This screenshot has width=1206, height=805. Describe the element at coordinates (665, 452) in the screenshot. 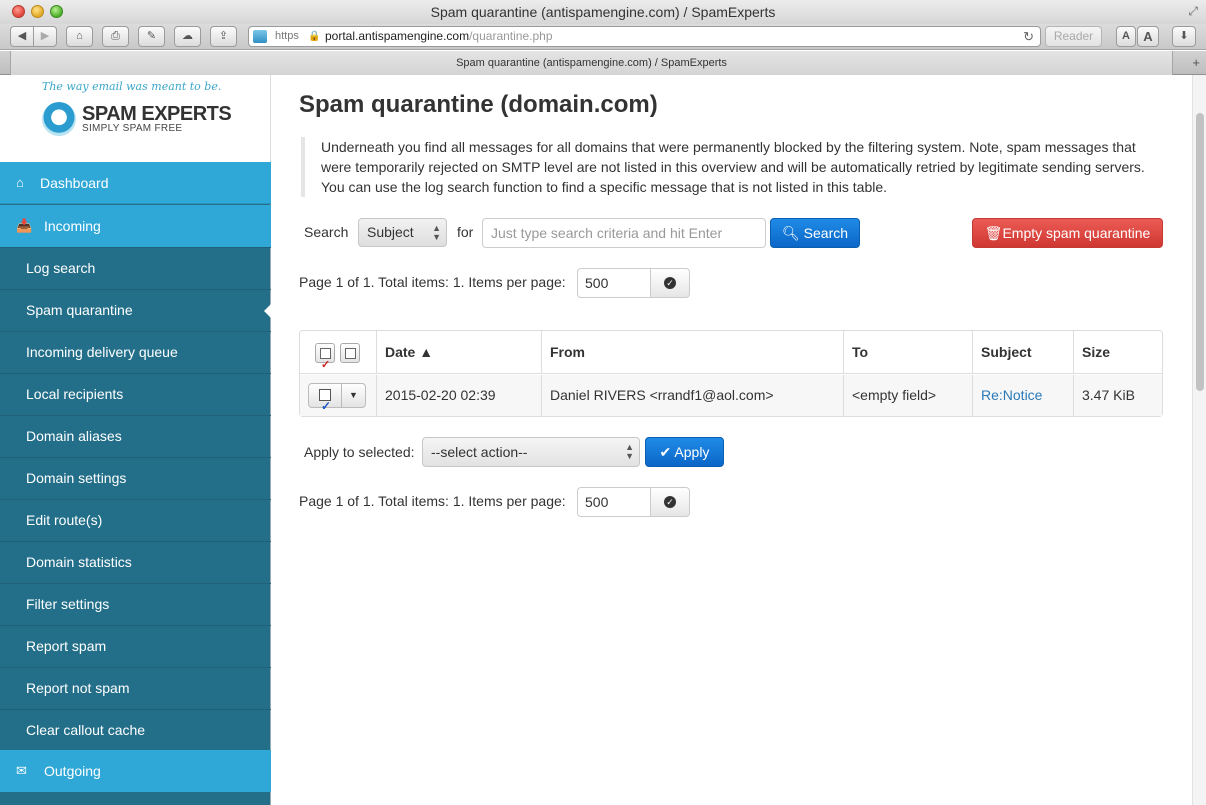

I see `checkmark-icon: ✔` at that location.